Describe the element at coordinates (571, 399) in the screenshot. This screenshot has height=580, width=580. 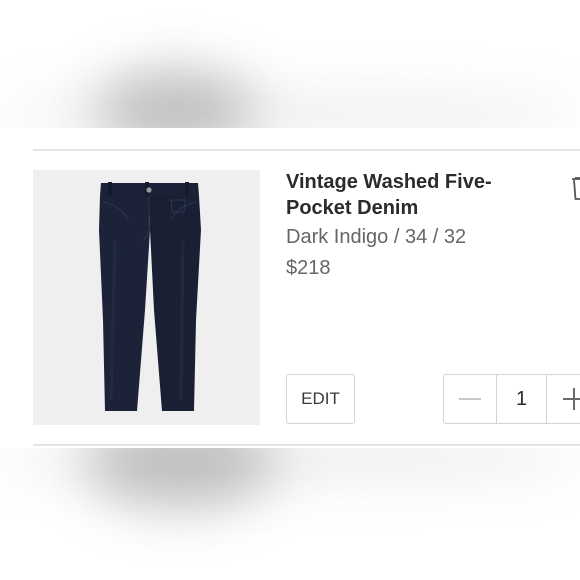
I see `plus-icon` at that location.